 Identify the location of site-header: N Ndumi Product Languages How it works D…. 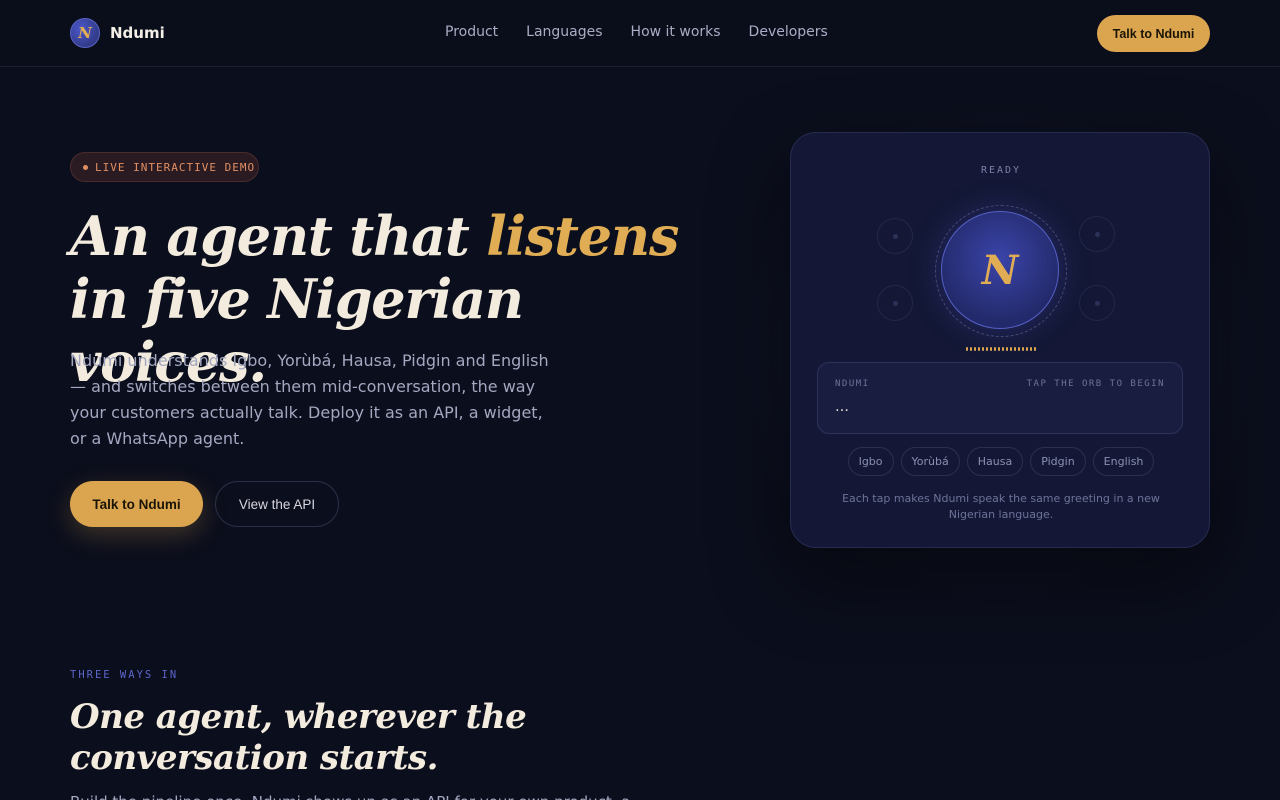
(640, 33).